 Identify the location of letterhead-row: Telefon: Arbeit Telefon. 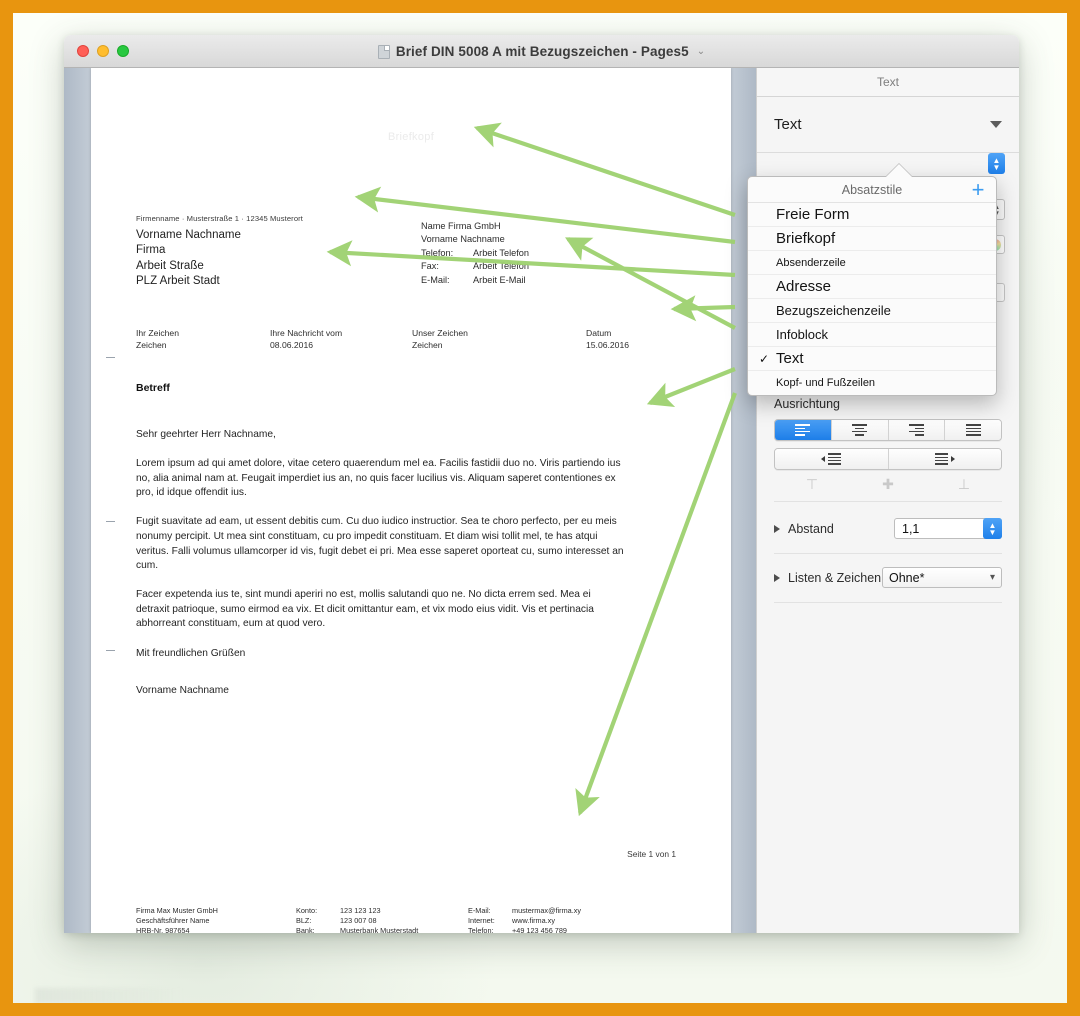
(475, 253).